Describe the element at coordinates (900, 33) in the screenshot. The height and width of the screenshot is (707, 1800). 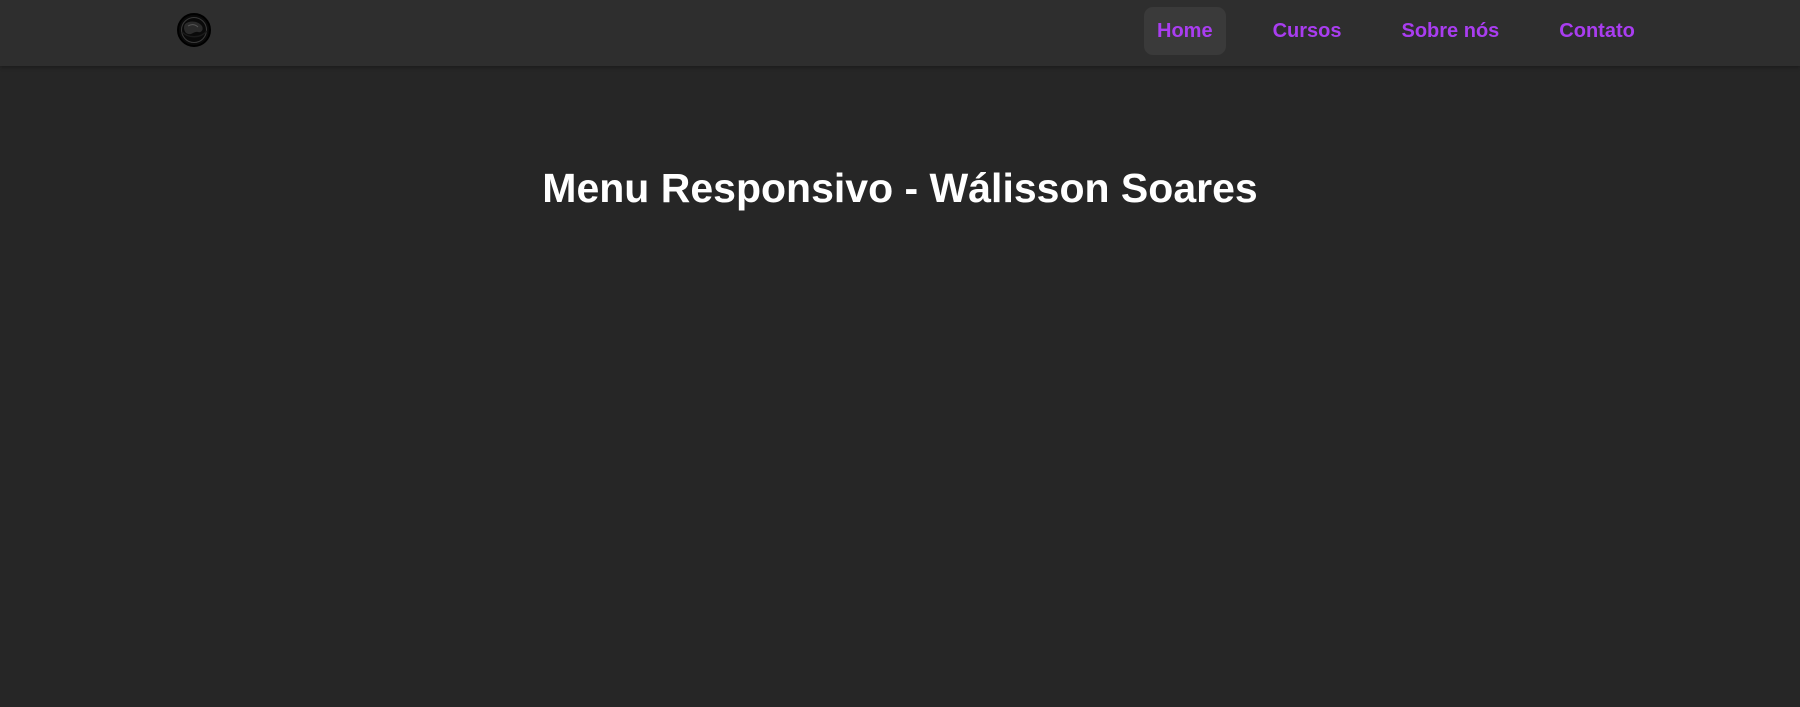
I see `navbar: Home Cursos Sobre nós Contato` at that location.